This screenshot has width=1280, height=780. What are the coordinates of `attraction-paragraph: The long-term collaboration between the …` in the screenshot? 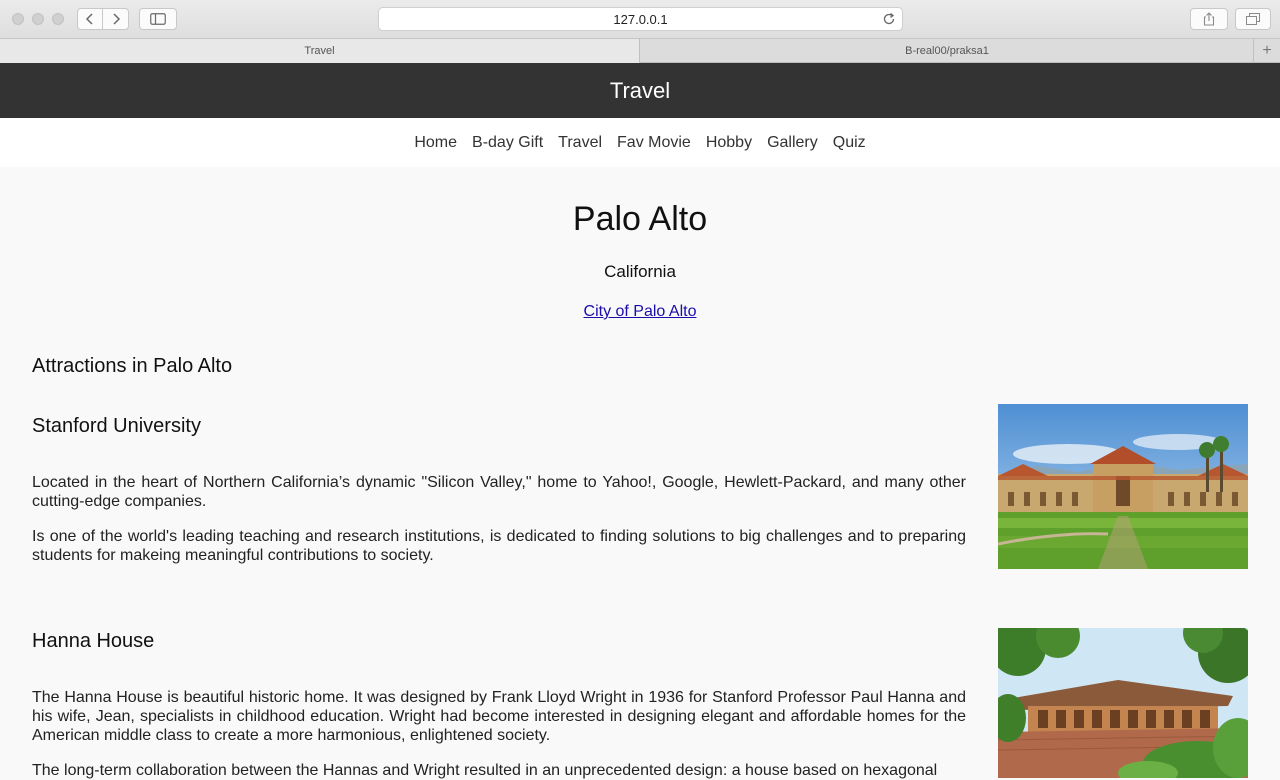 It's located at (485, 770).